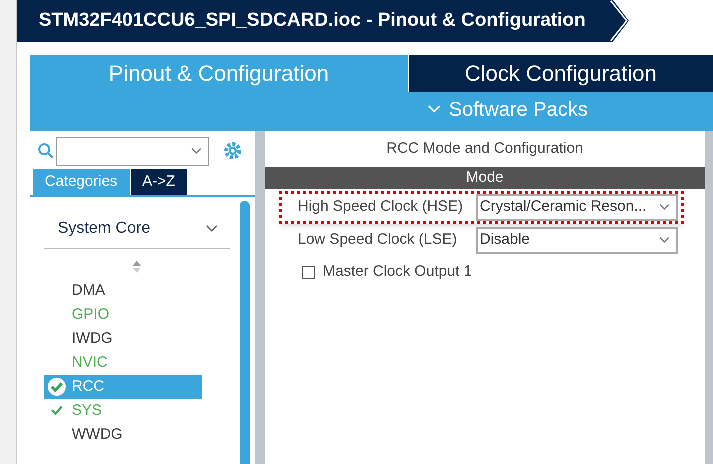  I want to click on sort-icon, so click(137, 267).